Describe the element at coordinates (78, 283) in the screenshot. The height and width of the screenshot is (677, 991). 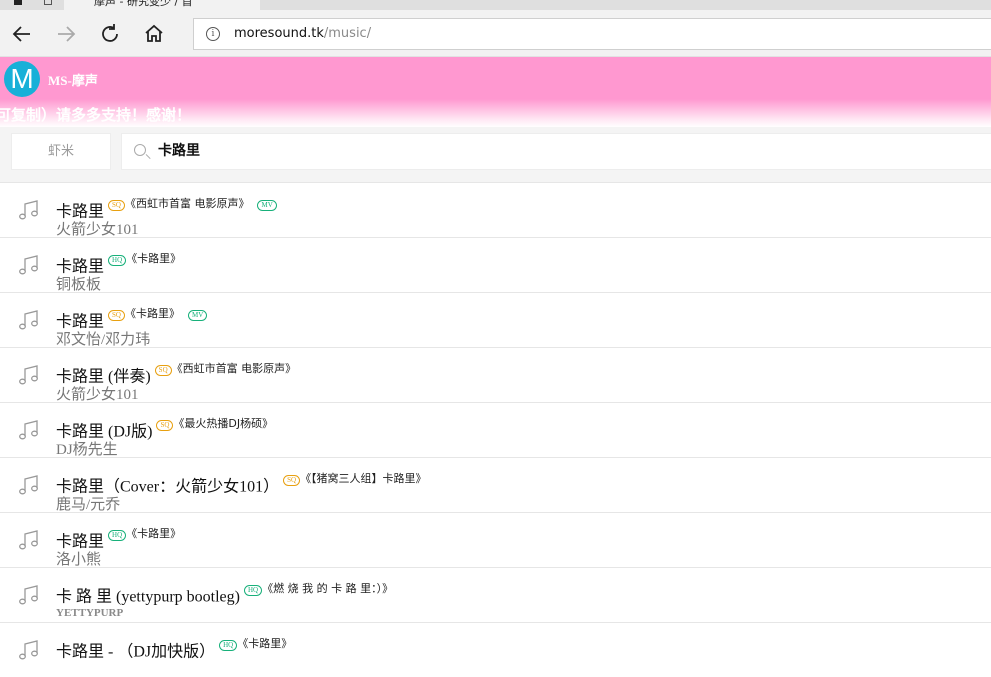
I see `artist-name: 铜板板` at that location.